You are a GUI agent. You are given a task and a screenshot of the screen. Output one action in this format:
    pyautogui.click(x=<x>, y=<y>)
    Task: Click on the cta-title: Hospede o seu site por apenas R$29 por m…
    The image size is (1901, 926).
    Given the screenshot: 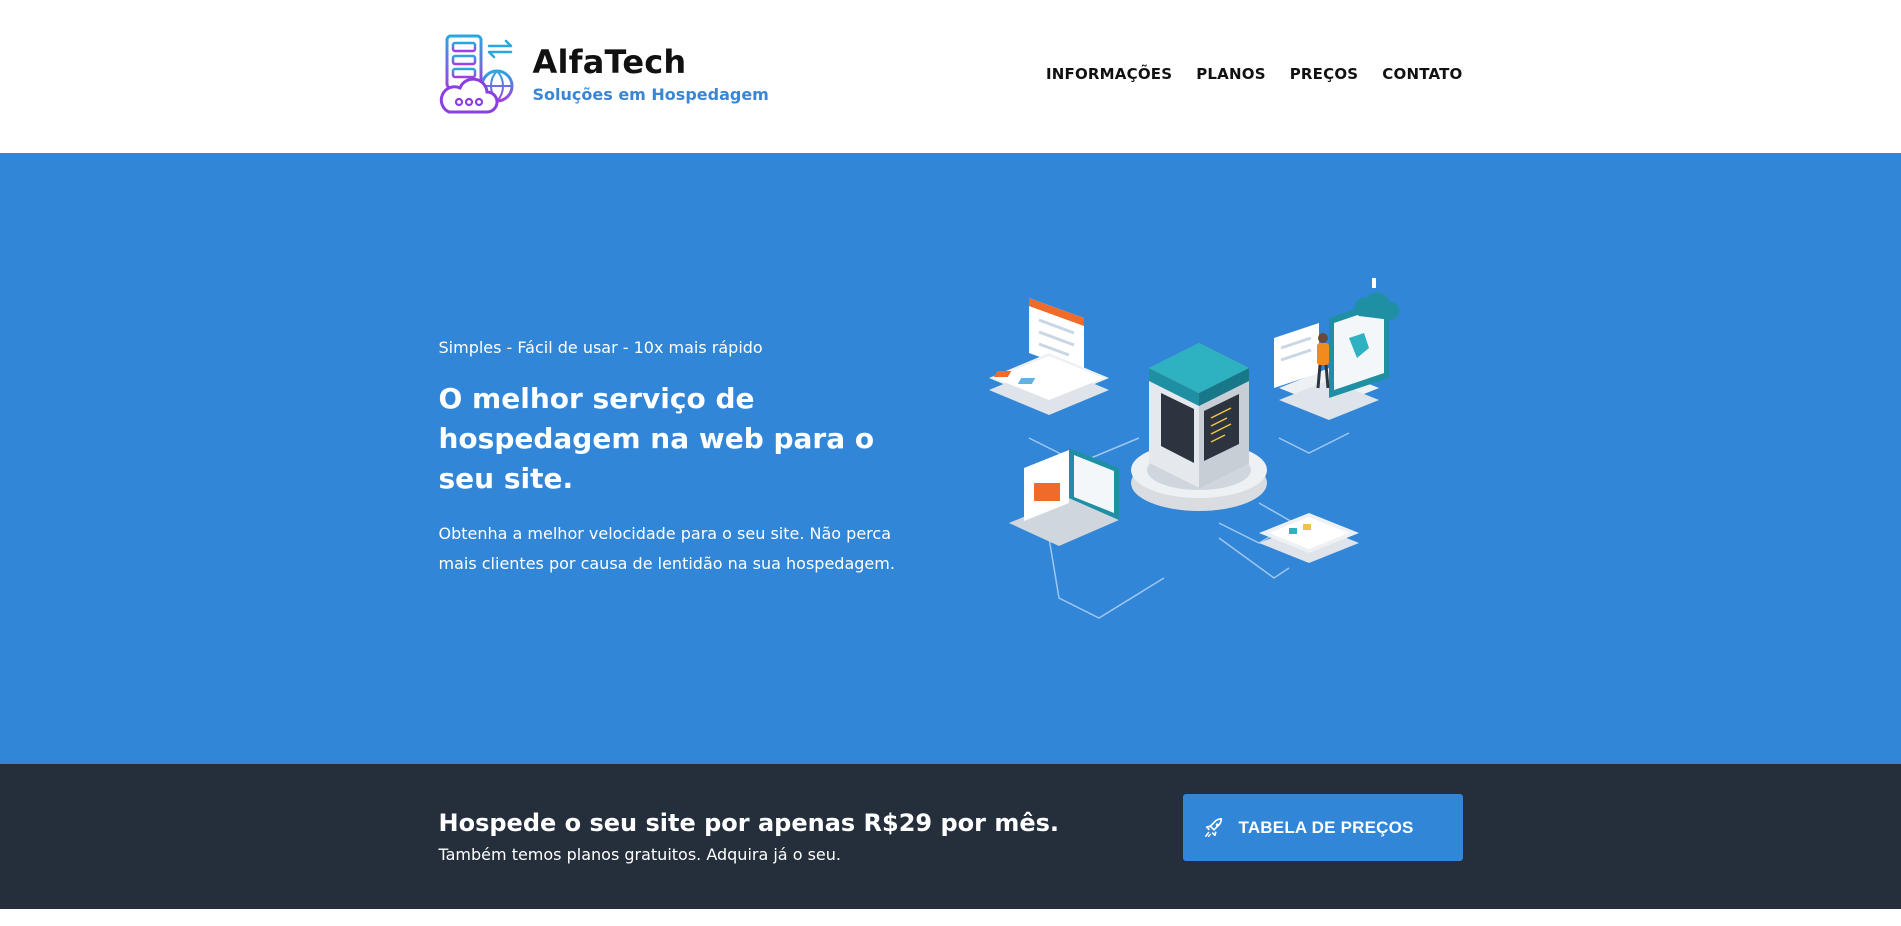 What is the action you would take?
    pyautogui.click(x=749, y=823)
    